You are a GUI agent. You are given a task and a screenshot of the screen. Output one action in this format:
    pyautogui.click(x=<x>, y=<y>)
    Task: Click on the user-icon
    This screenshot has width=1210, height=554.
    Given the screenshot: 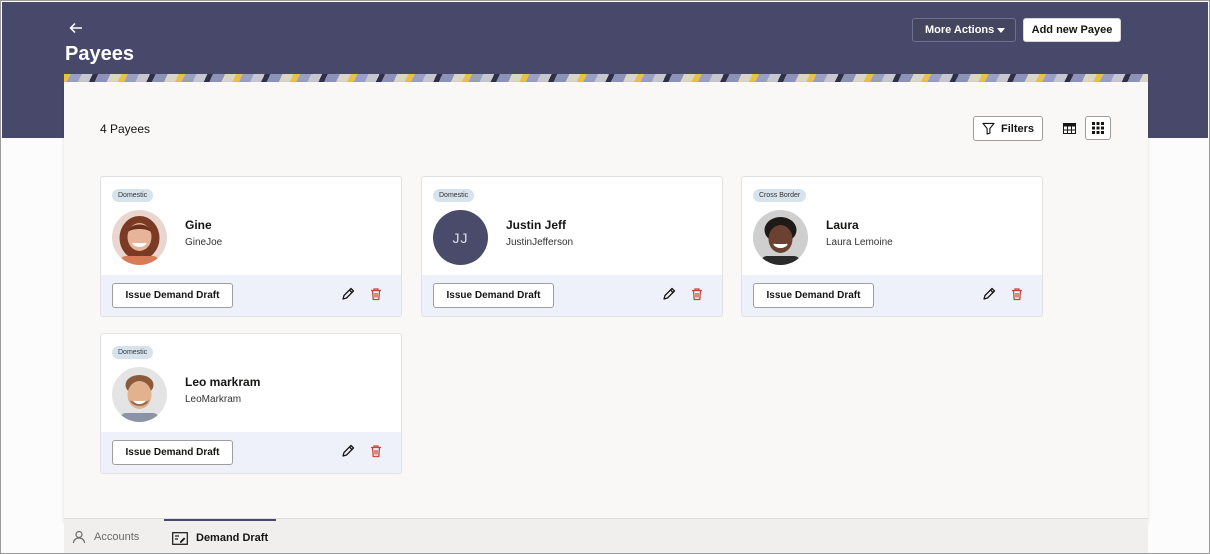 What is the action you would take?
    pyautogui.click(x=79, y=537)
    